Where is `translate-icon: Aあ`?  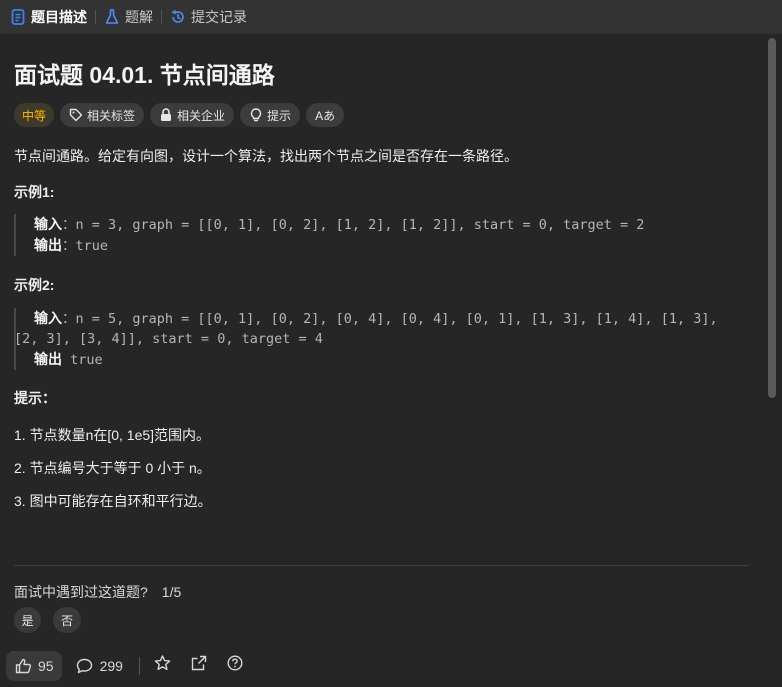 translate-icon: Aあ is located at coordinates (325, 115).